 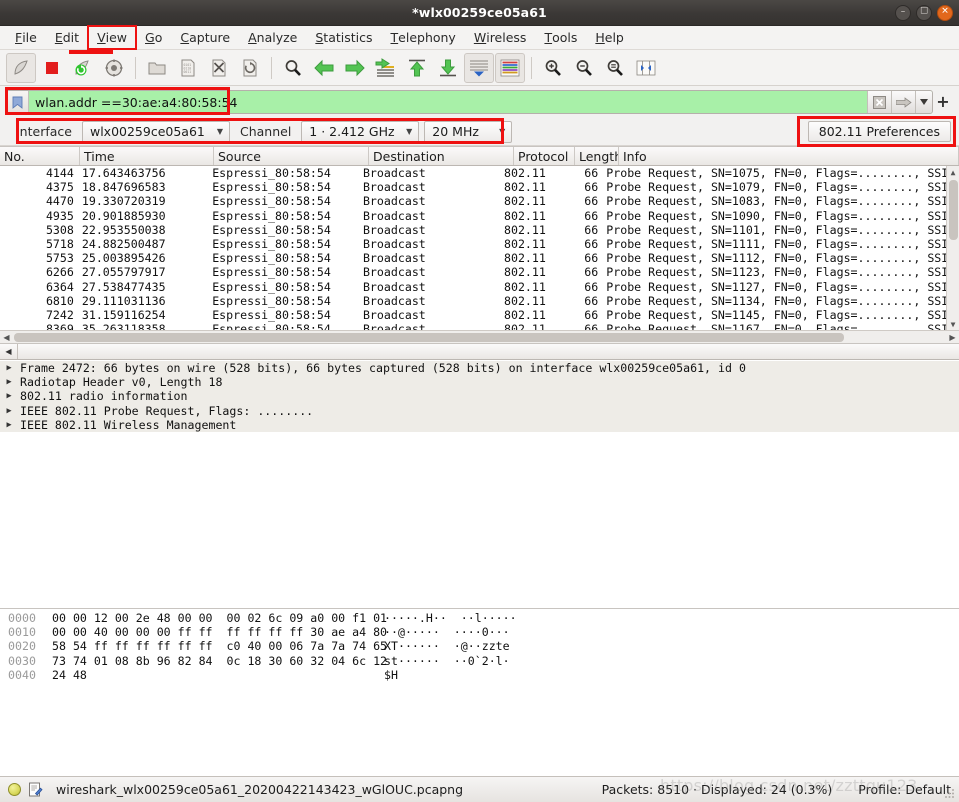 What do you see at coordinates (609, 37) in the screenshot?
I see `menu-help: Help` at bounding box center [609, 37].